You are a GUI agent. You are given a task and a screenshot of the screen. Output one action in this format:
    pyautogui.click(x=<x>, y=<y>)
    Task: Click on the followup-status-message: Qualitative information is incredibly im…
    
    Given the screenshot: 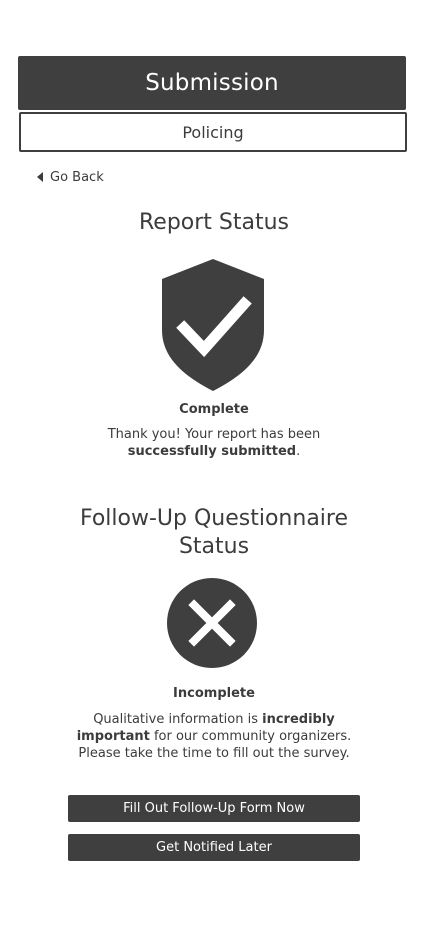 What is the action you would take?
    pyautogui.click(x=214, y=736)
    